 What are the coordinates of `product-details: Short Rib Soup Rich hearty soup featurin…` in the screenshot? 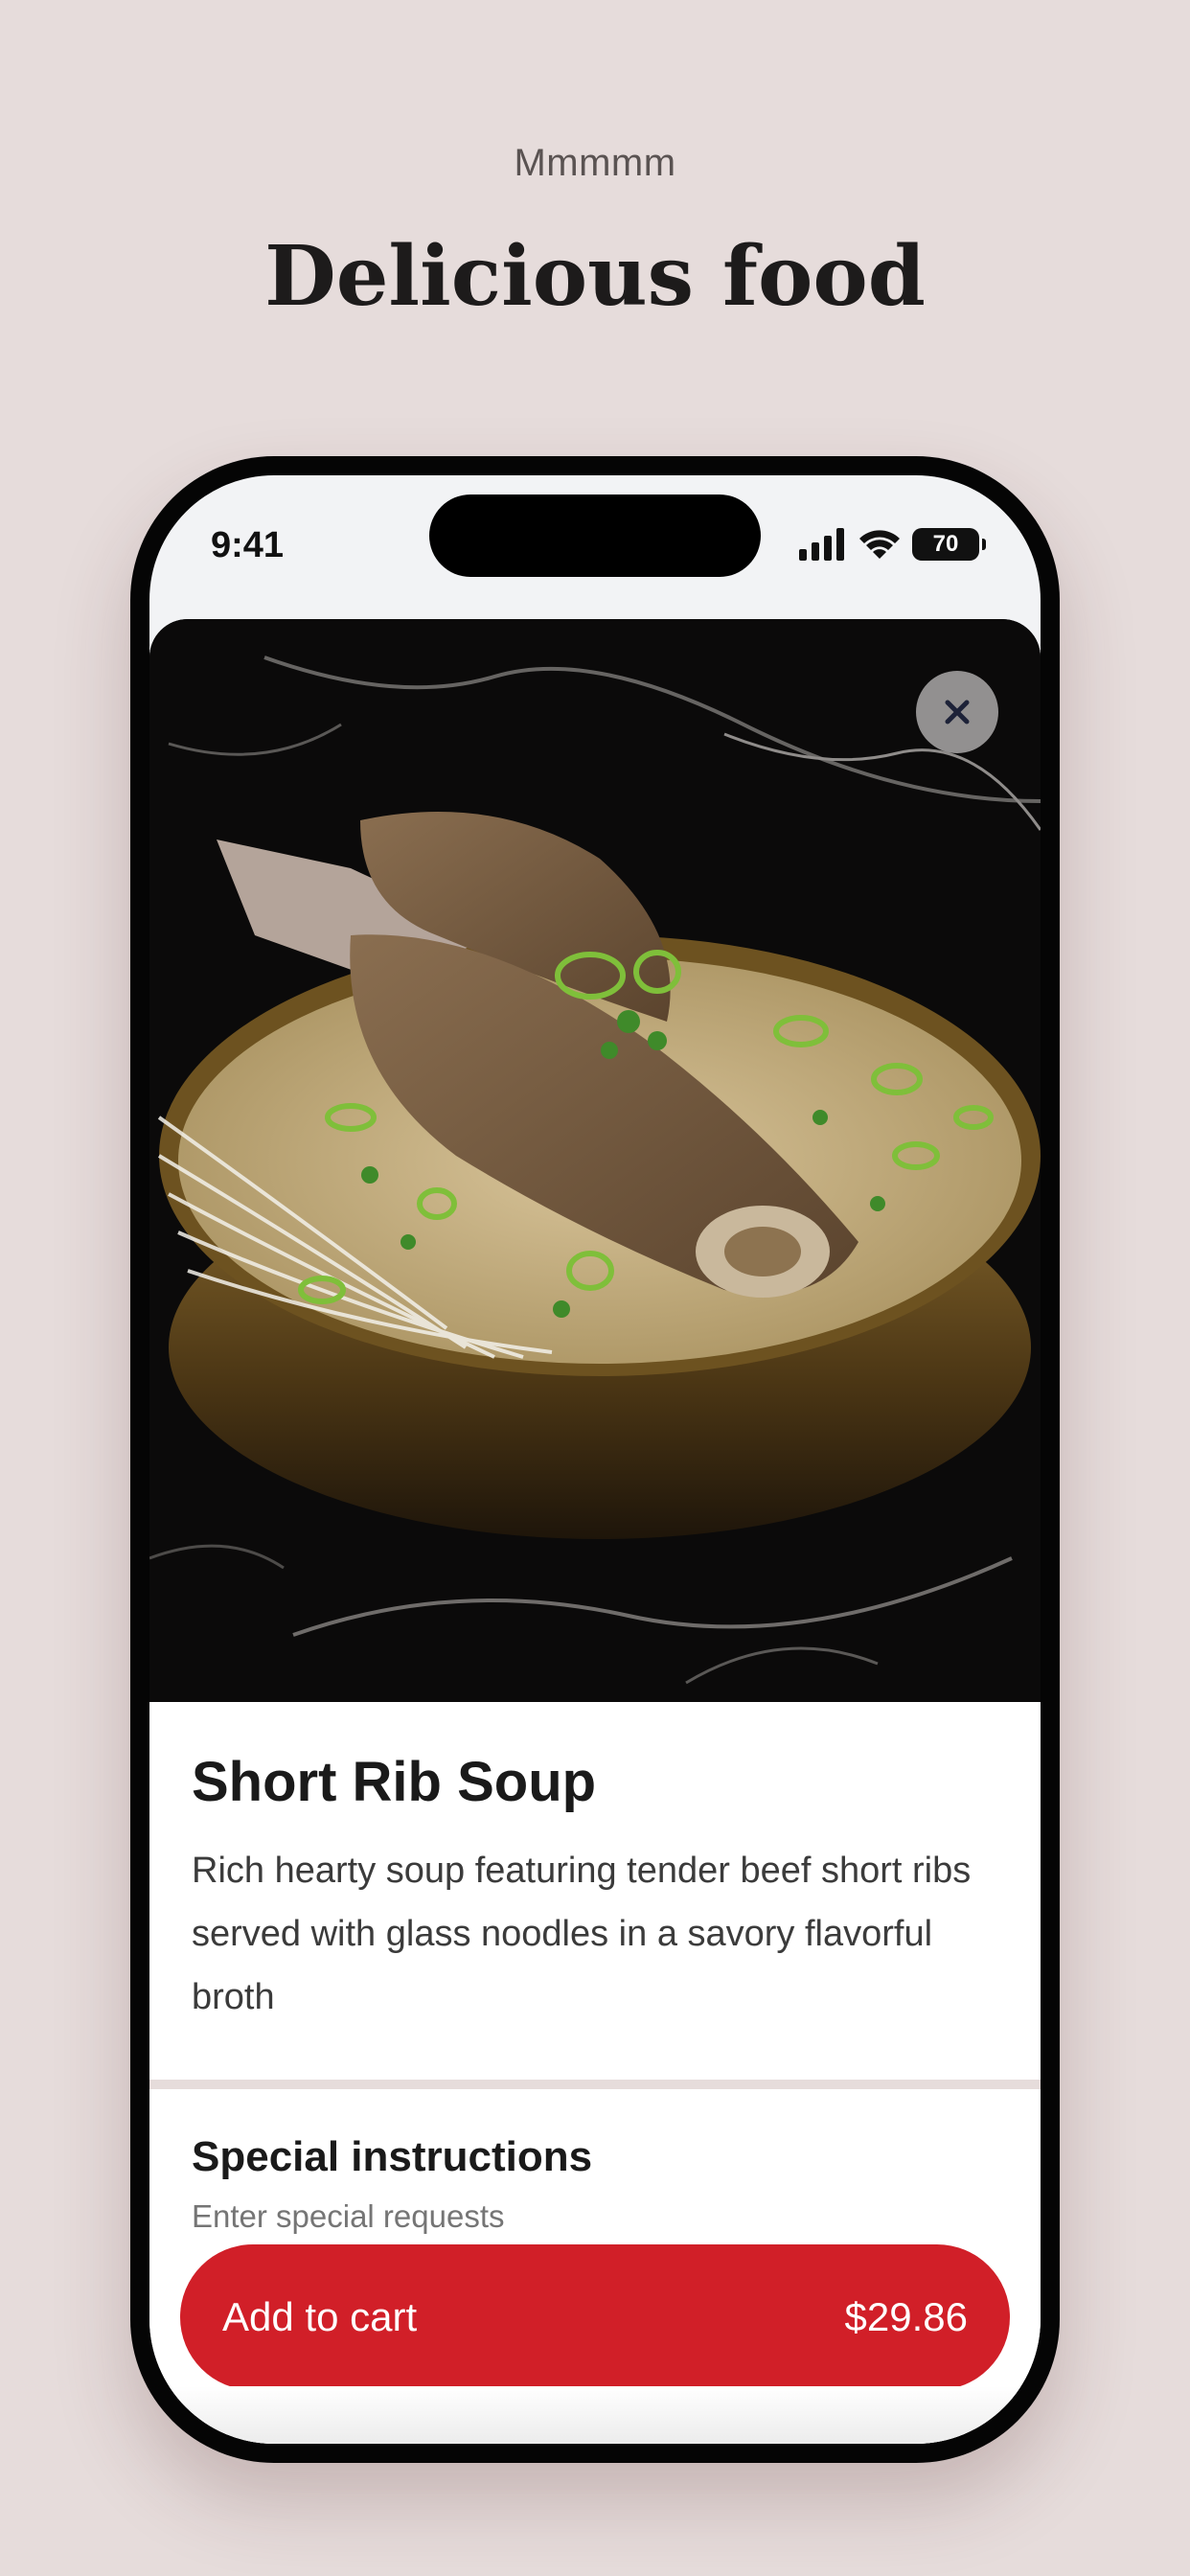 It's located at (595, 1889).